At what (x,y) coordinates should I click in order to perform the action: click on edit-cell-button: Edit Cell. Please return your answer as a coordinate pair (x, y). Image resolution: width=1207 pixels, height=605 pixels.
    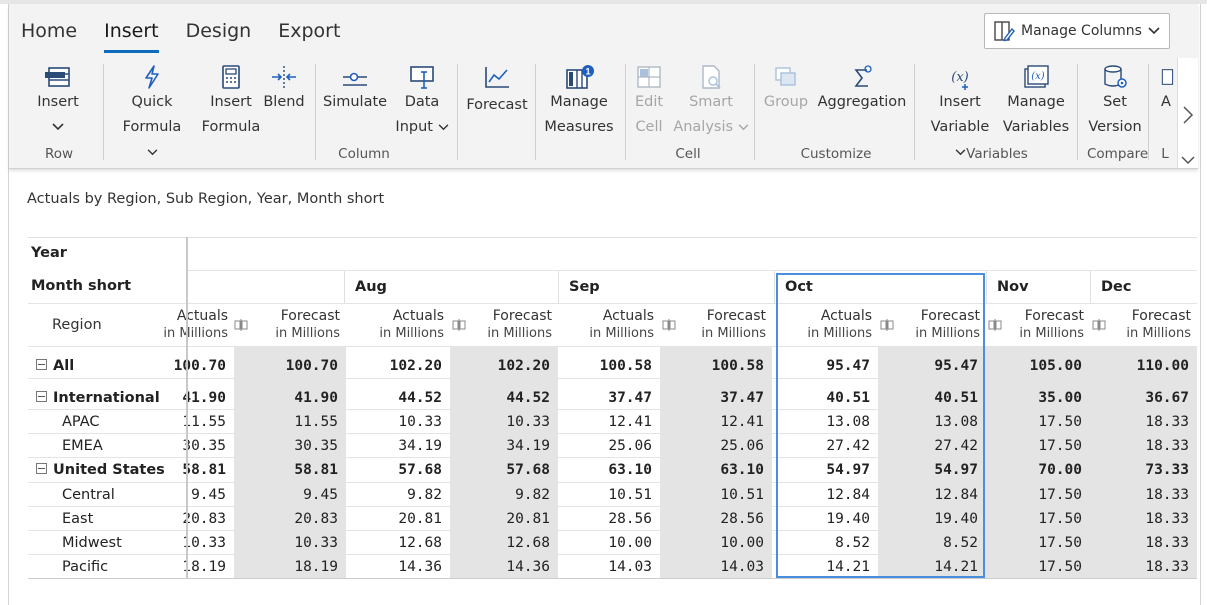
    Looking at the image, I should click on (649, 101).